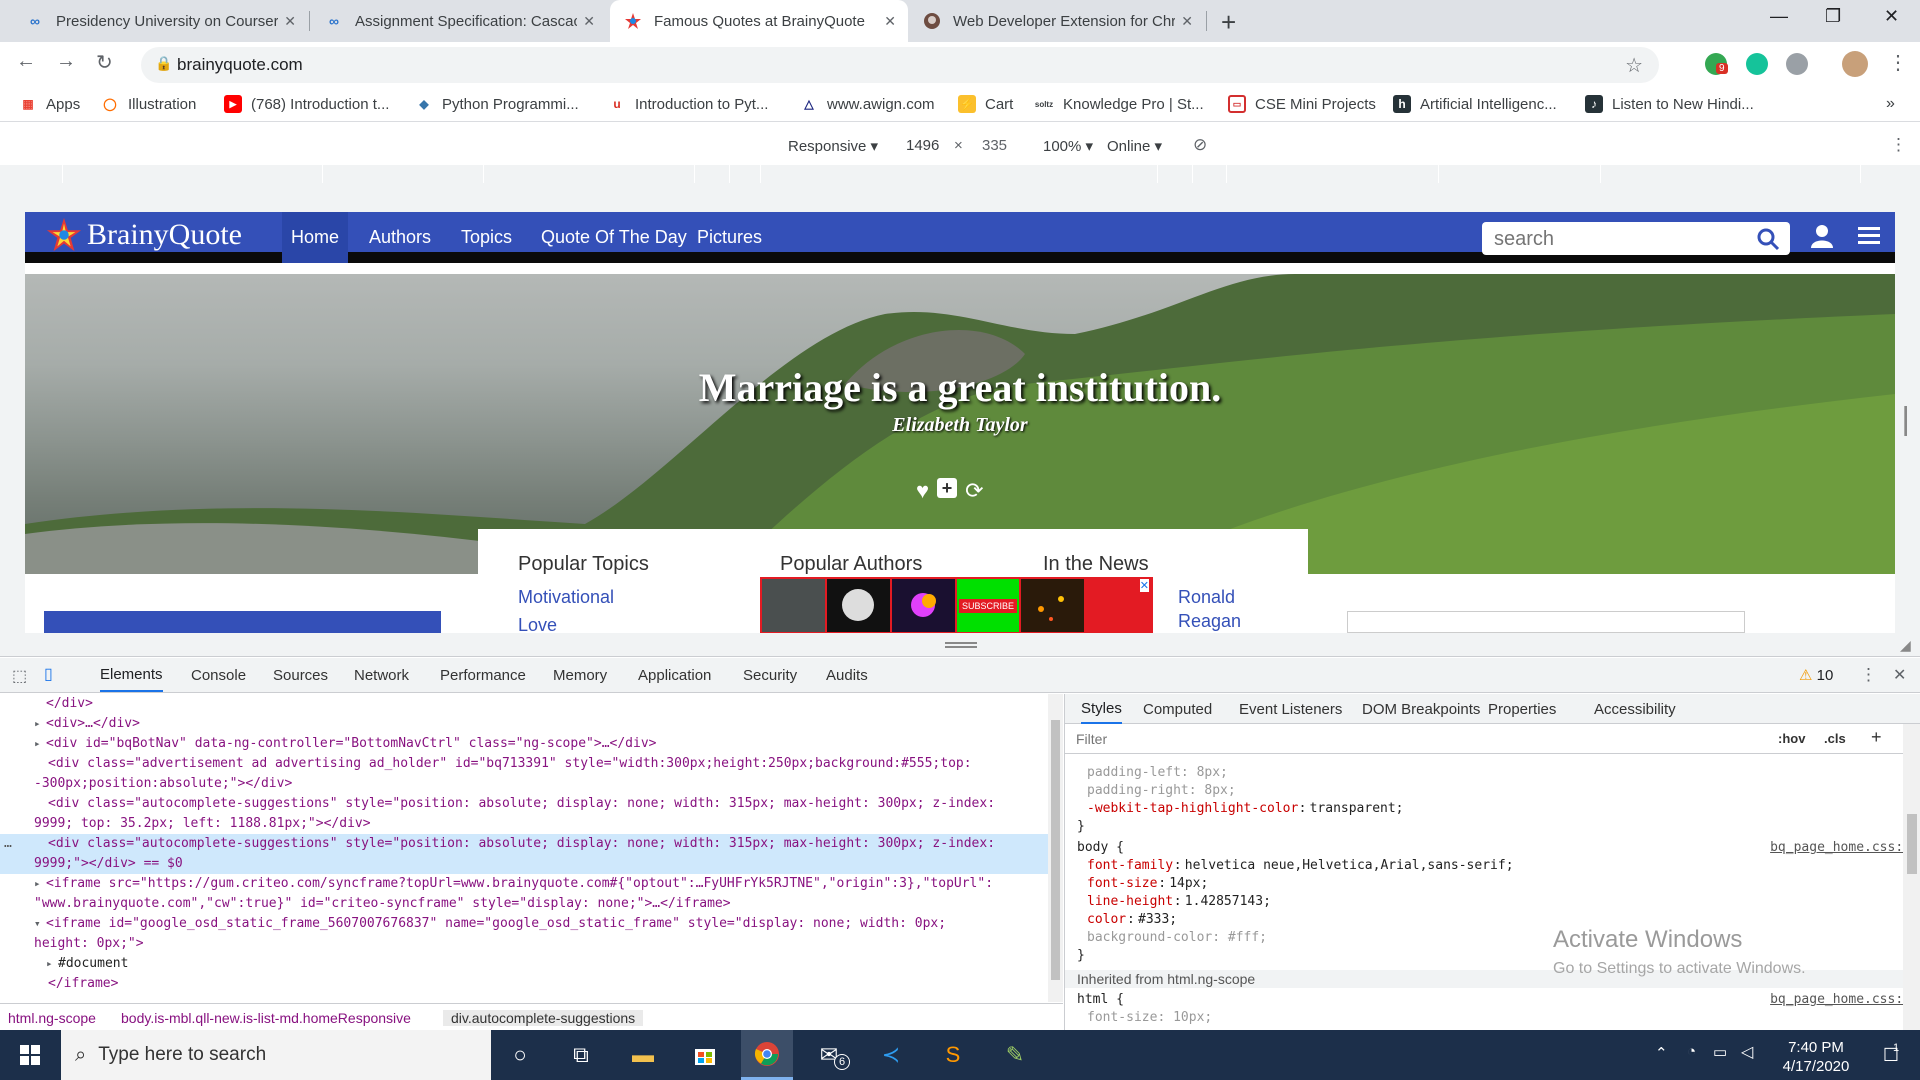  What do you see at coordinates (537, 624) in the screenshot?
I see `topic-link: Love` at bounding box center [537, 624].